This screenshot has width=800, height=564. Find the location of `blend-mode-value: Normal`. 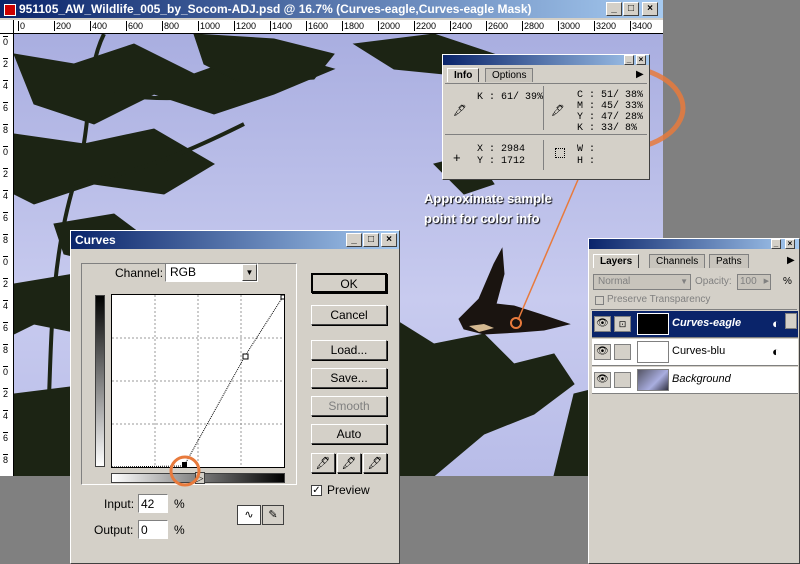

blend-mode-value: Normal is located at coordinates (614, 281).